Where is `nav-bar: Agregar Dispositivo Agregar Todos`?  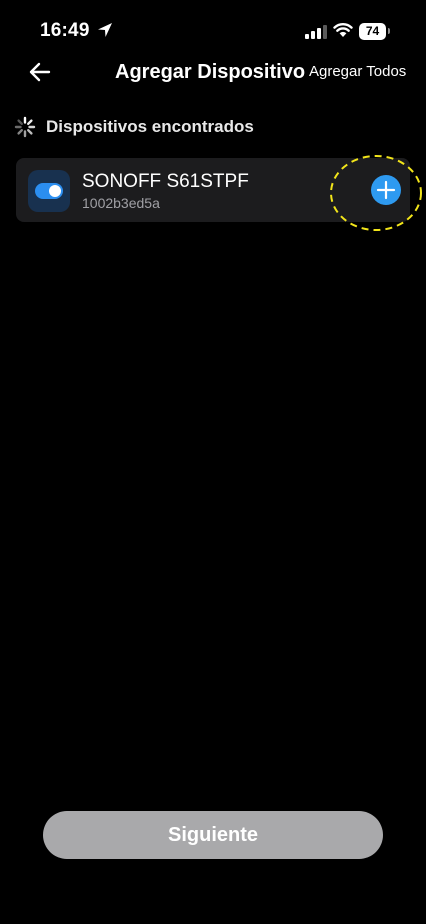 nav-bar: Agregar Dispositivo Agregar Todos is located at coordinates (213, 72).